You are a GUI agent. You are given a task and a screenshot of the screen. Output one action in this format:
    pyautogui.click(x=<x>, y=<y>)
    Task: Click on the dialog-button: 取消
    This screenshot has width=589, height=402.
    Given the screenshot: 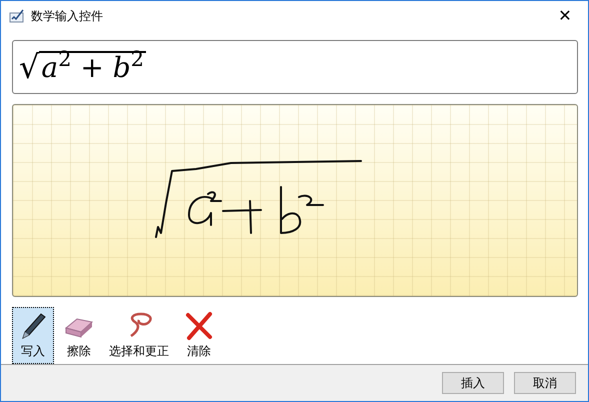 What is the action you would take?
    pyautogui.click(x=545, y=383)
    